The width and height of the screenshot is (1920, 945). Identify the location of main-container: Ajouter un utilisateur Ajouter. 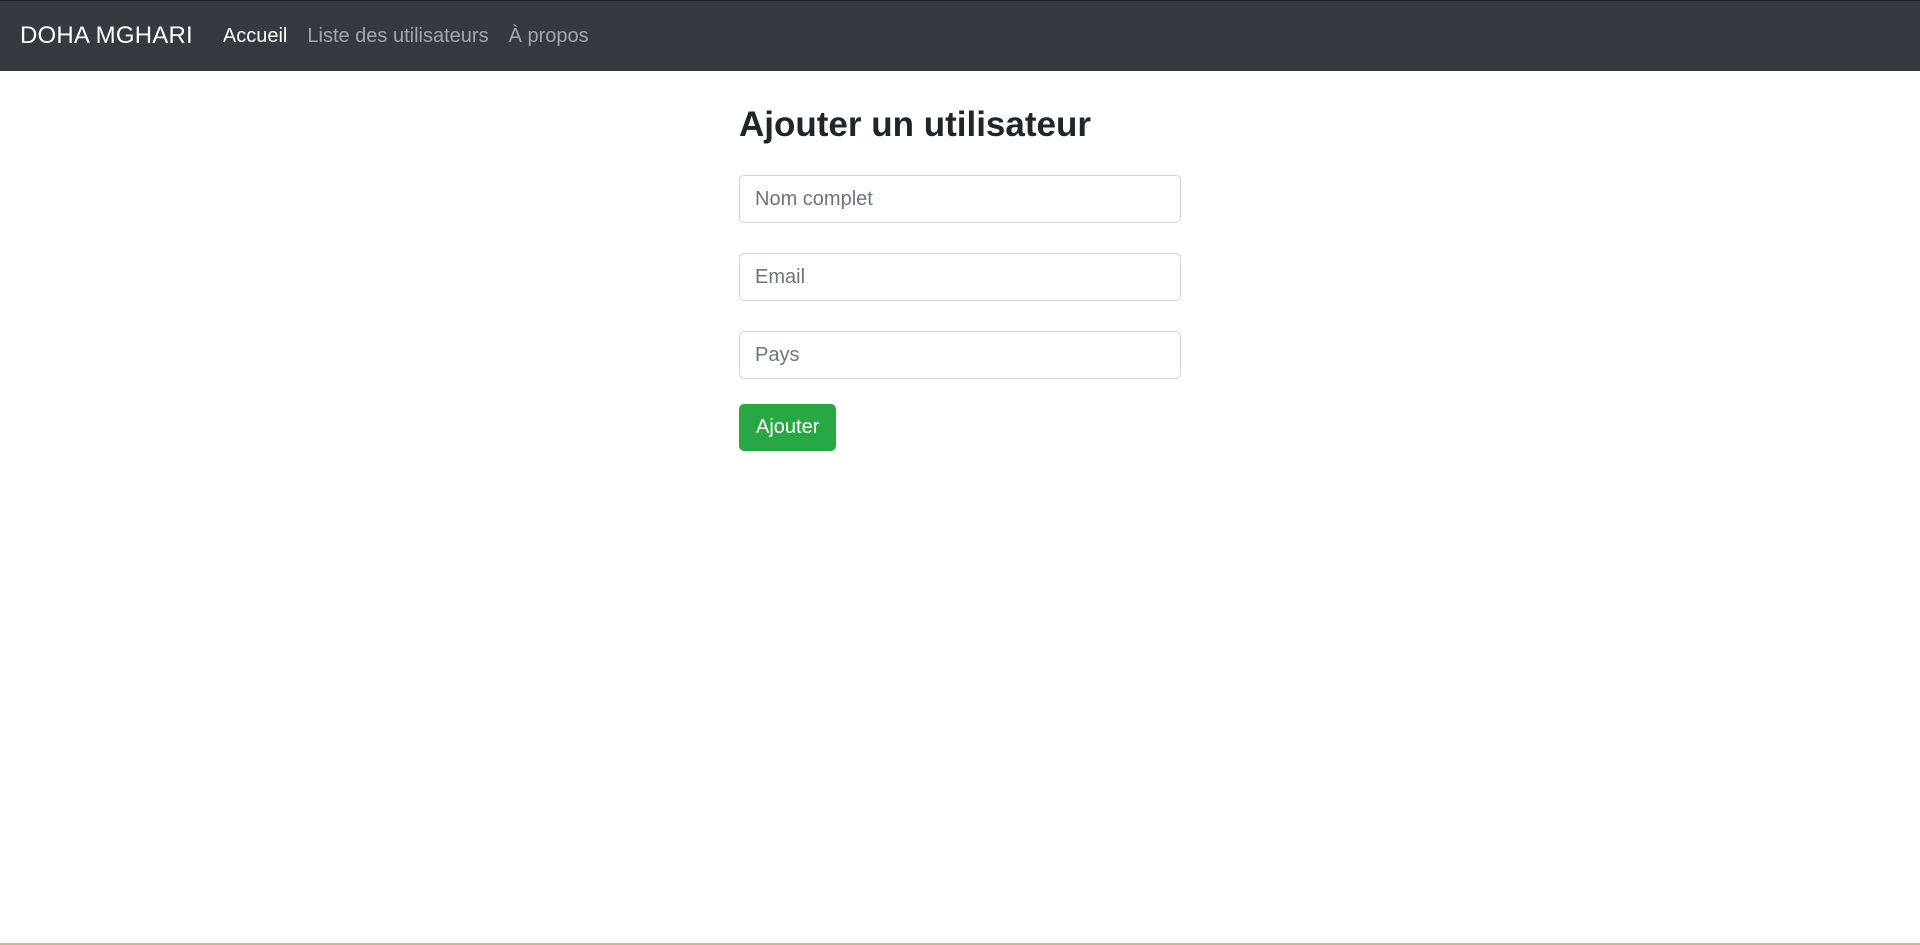
(960, 261).